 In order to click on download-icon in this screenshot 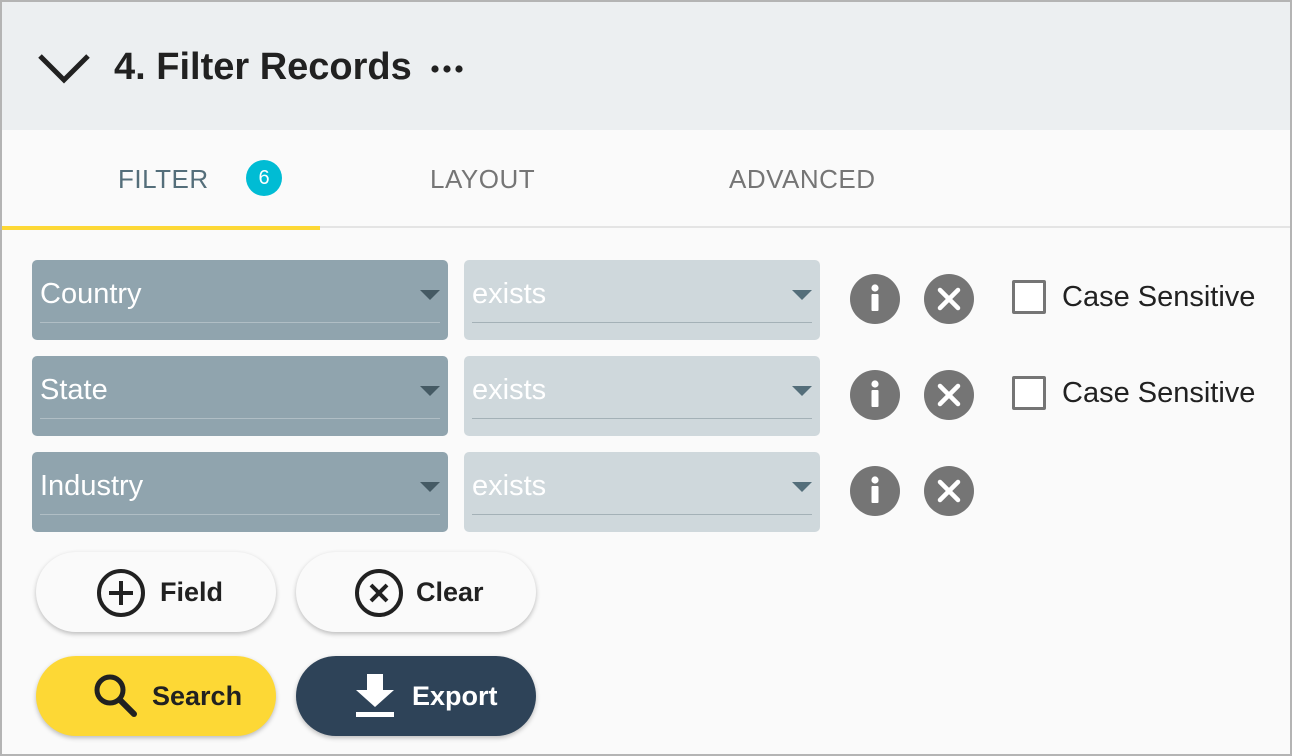, I will do `click(375, 695)`.